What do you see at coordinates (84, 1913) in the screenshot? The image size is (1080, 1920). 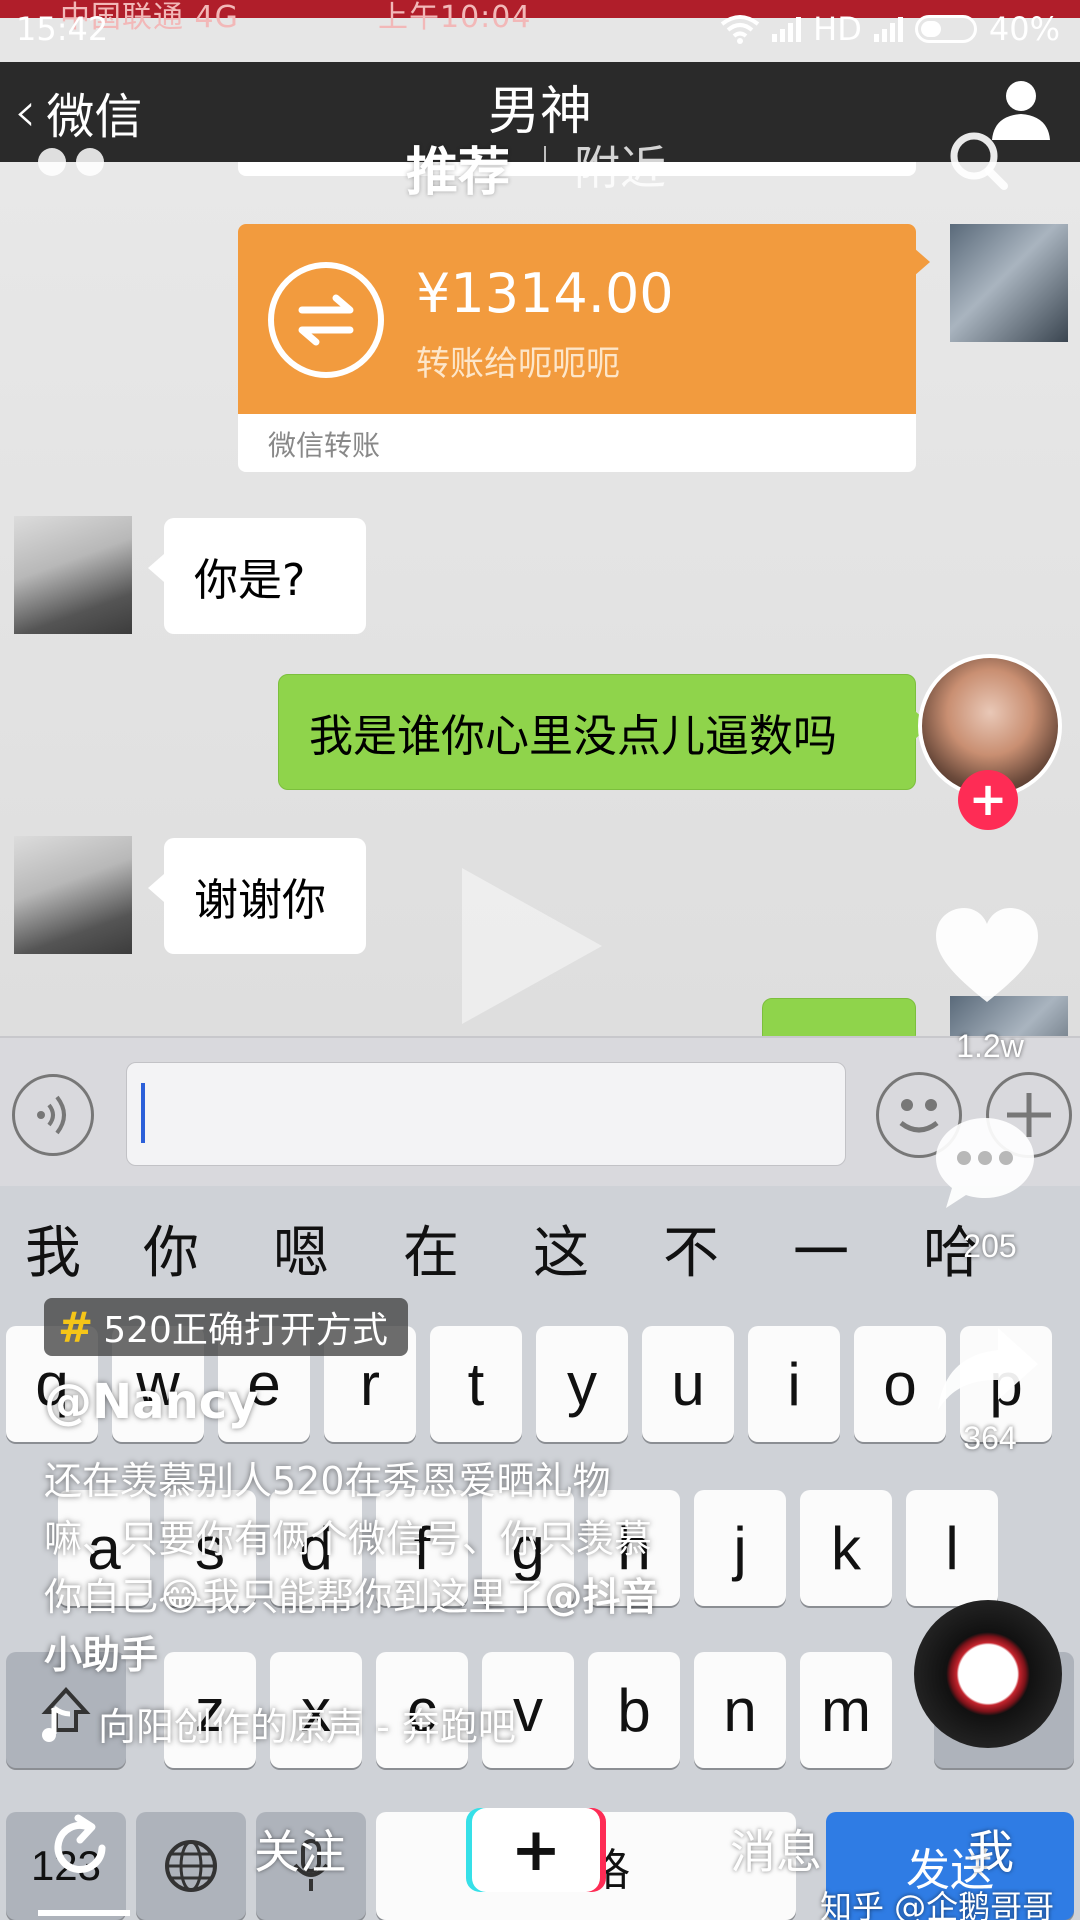 I see `nav-active-indicator` at bounding box center [84, 1913].